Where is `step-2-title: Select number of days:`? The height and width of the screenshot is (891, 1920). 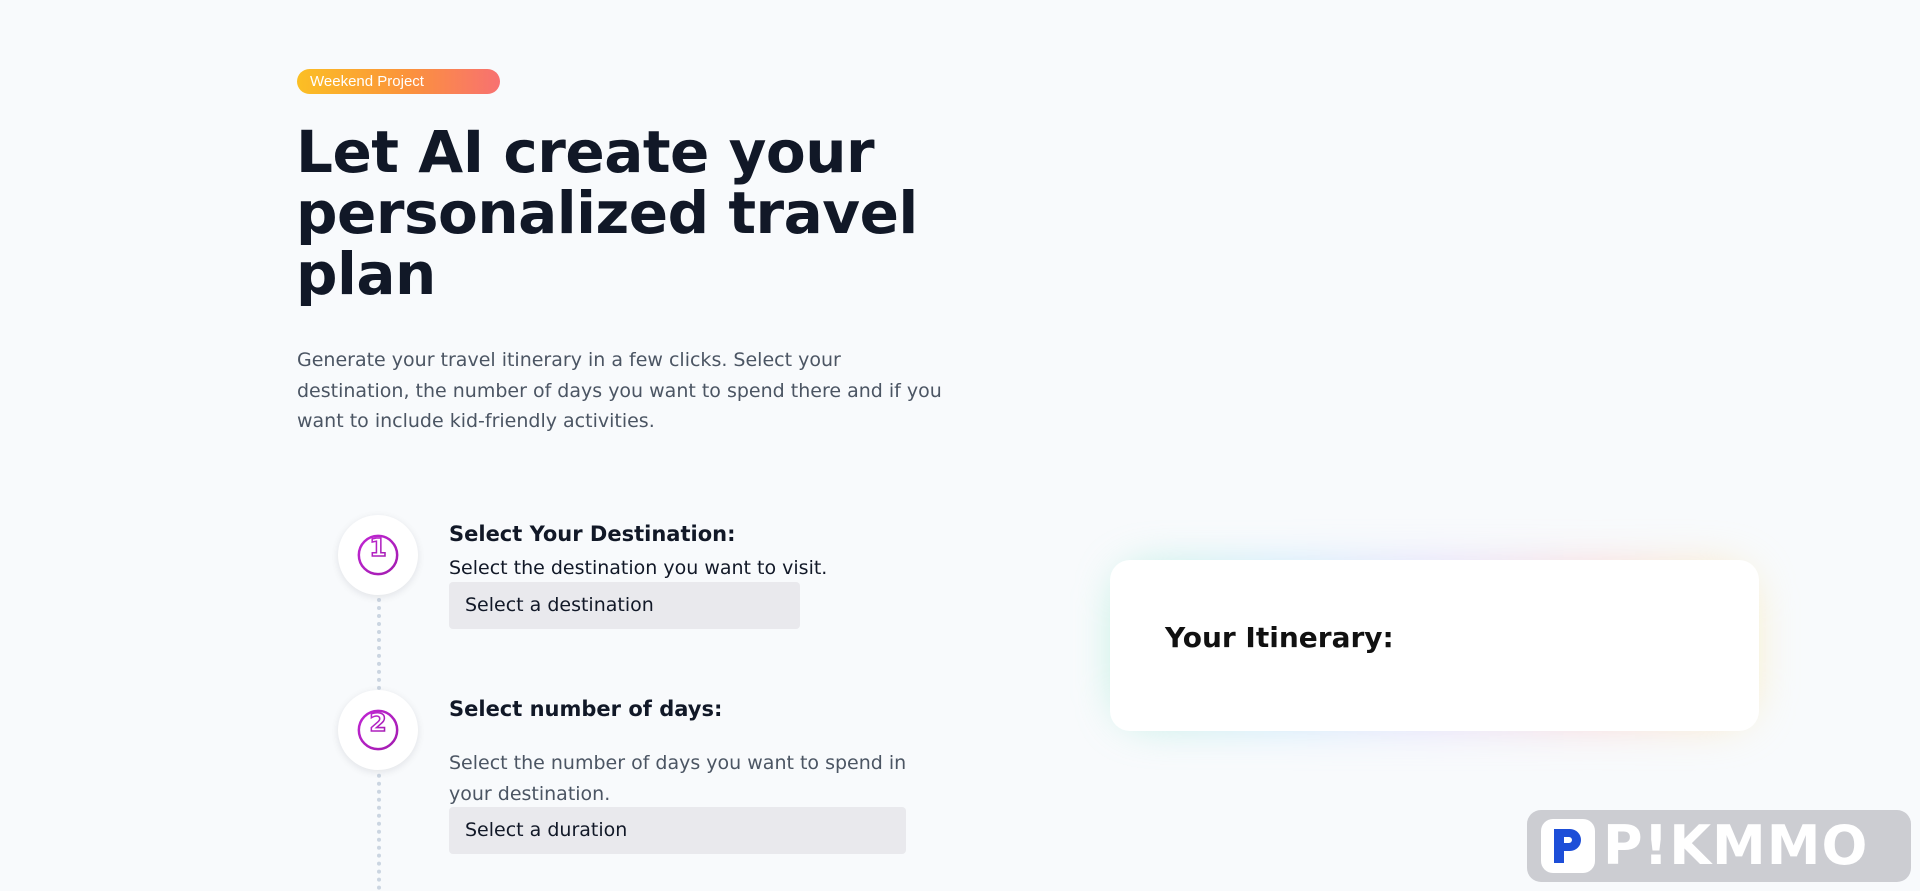 step-2-title: Select number of days: is located at coordinates (586, 709).